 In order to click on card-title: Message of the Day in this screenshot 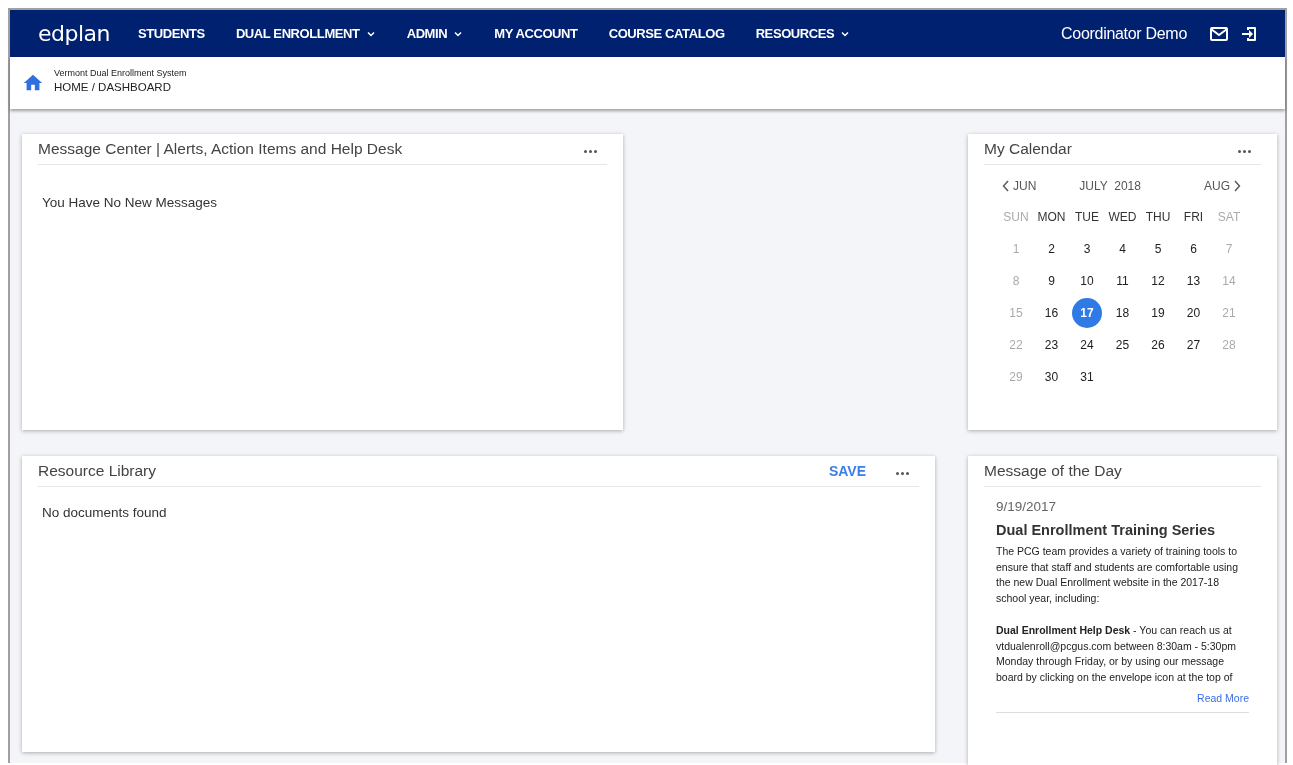, I will do `click(1053, 471)`.